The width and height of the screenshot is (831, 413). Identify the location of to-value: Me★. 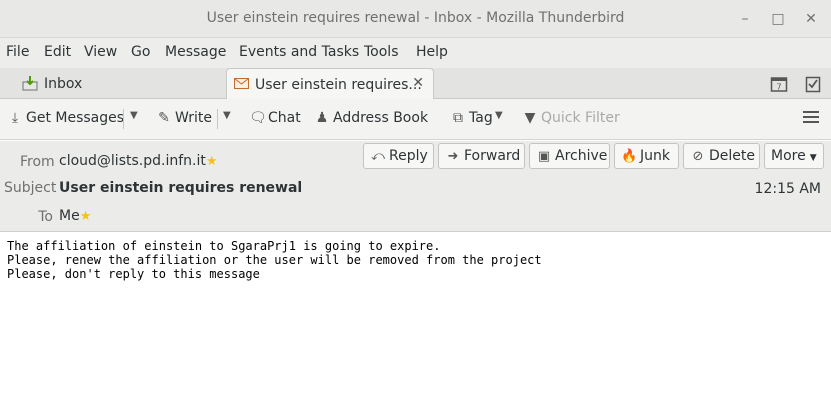
(75, 216).